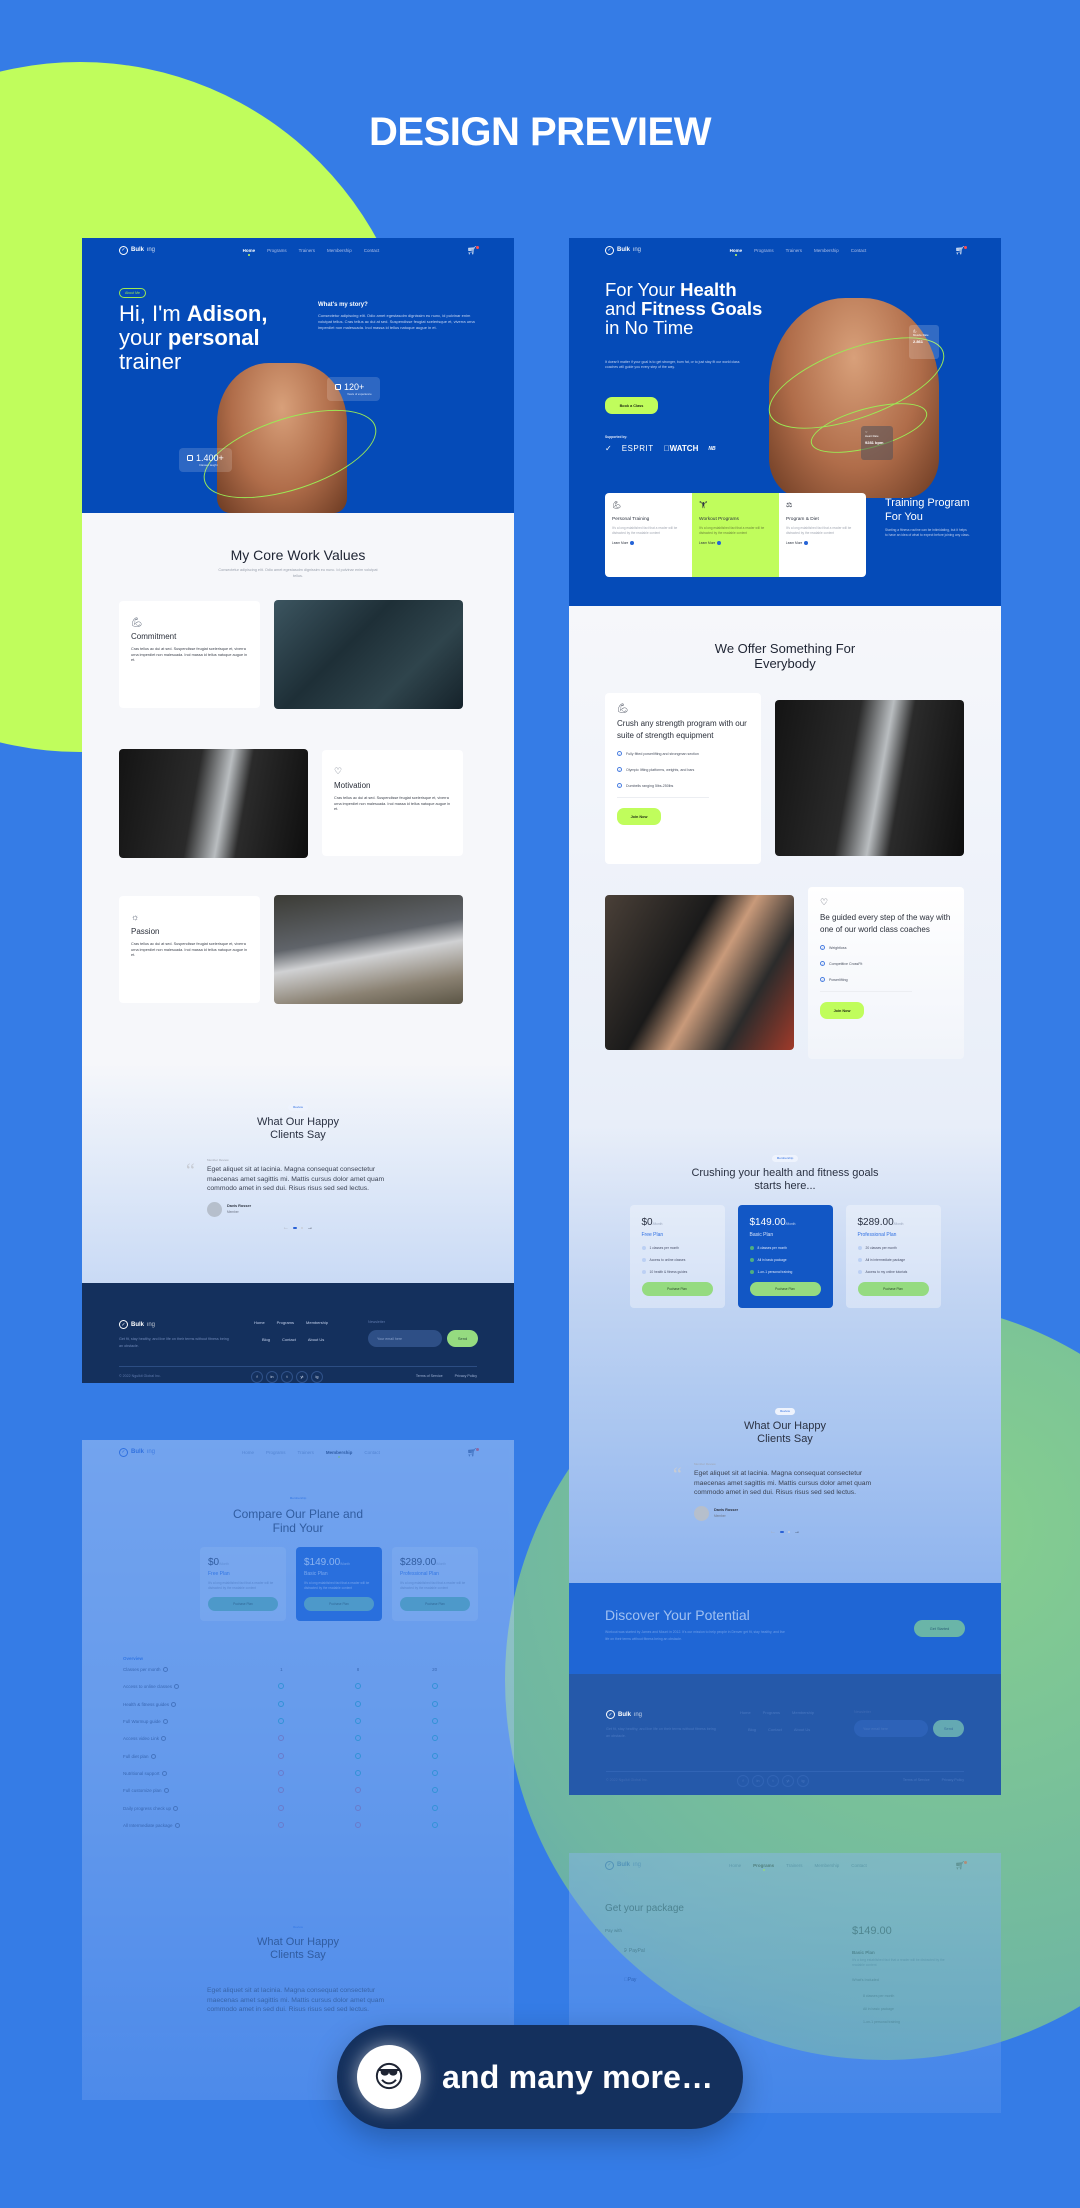 The image size is (1080, 2208). I want to click on apple-pay-option: Pay, so click(630, 1980).